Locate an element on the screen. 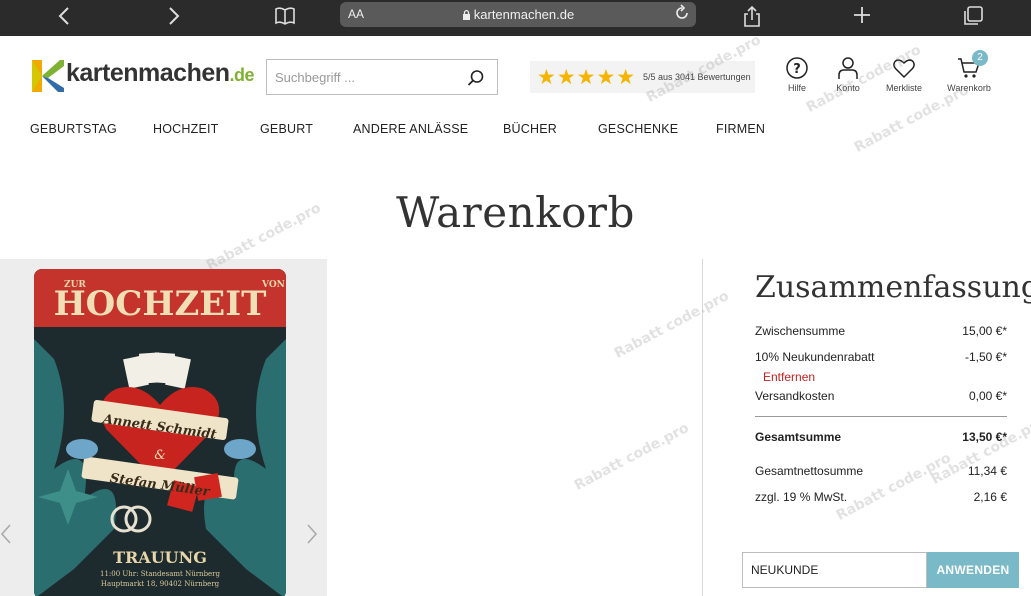  back-button is located at coordinates (64, 17).